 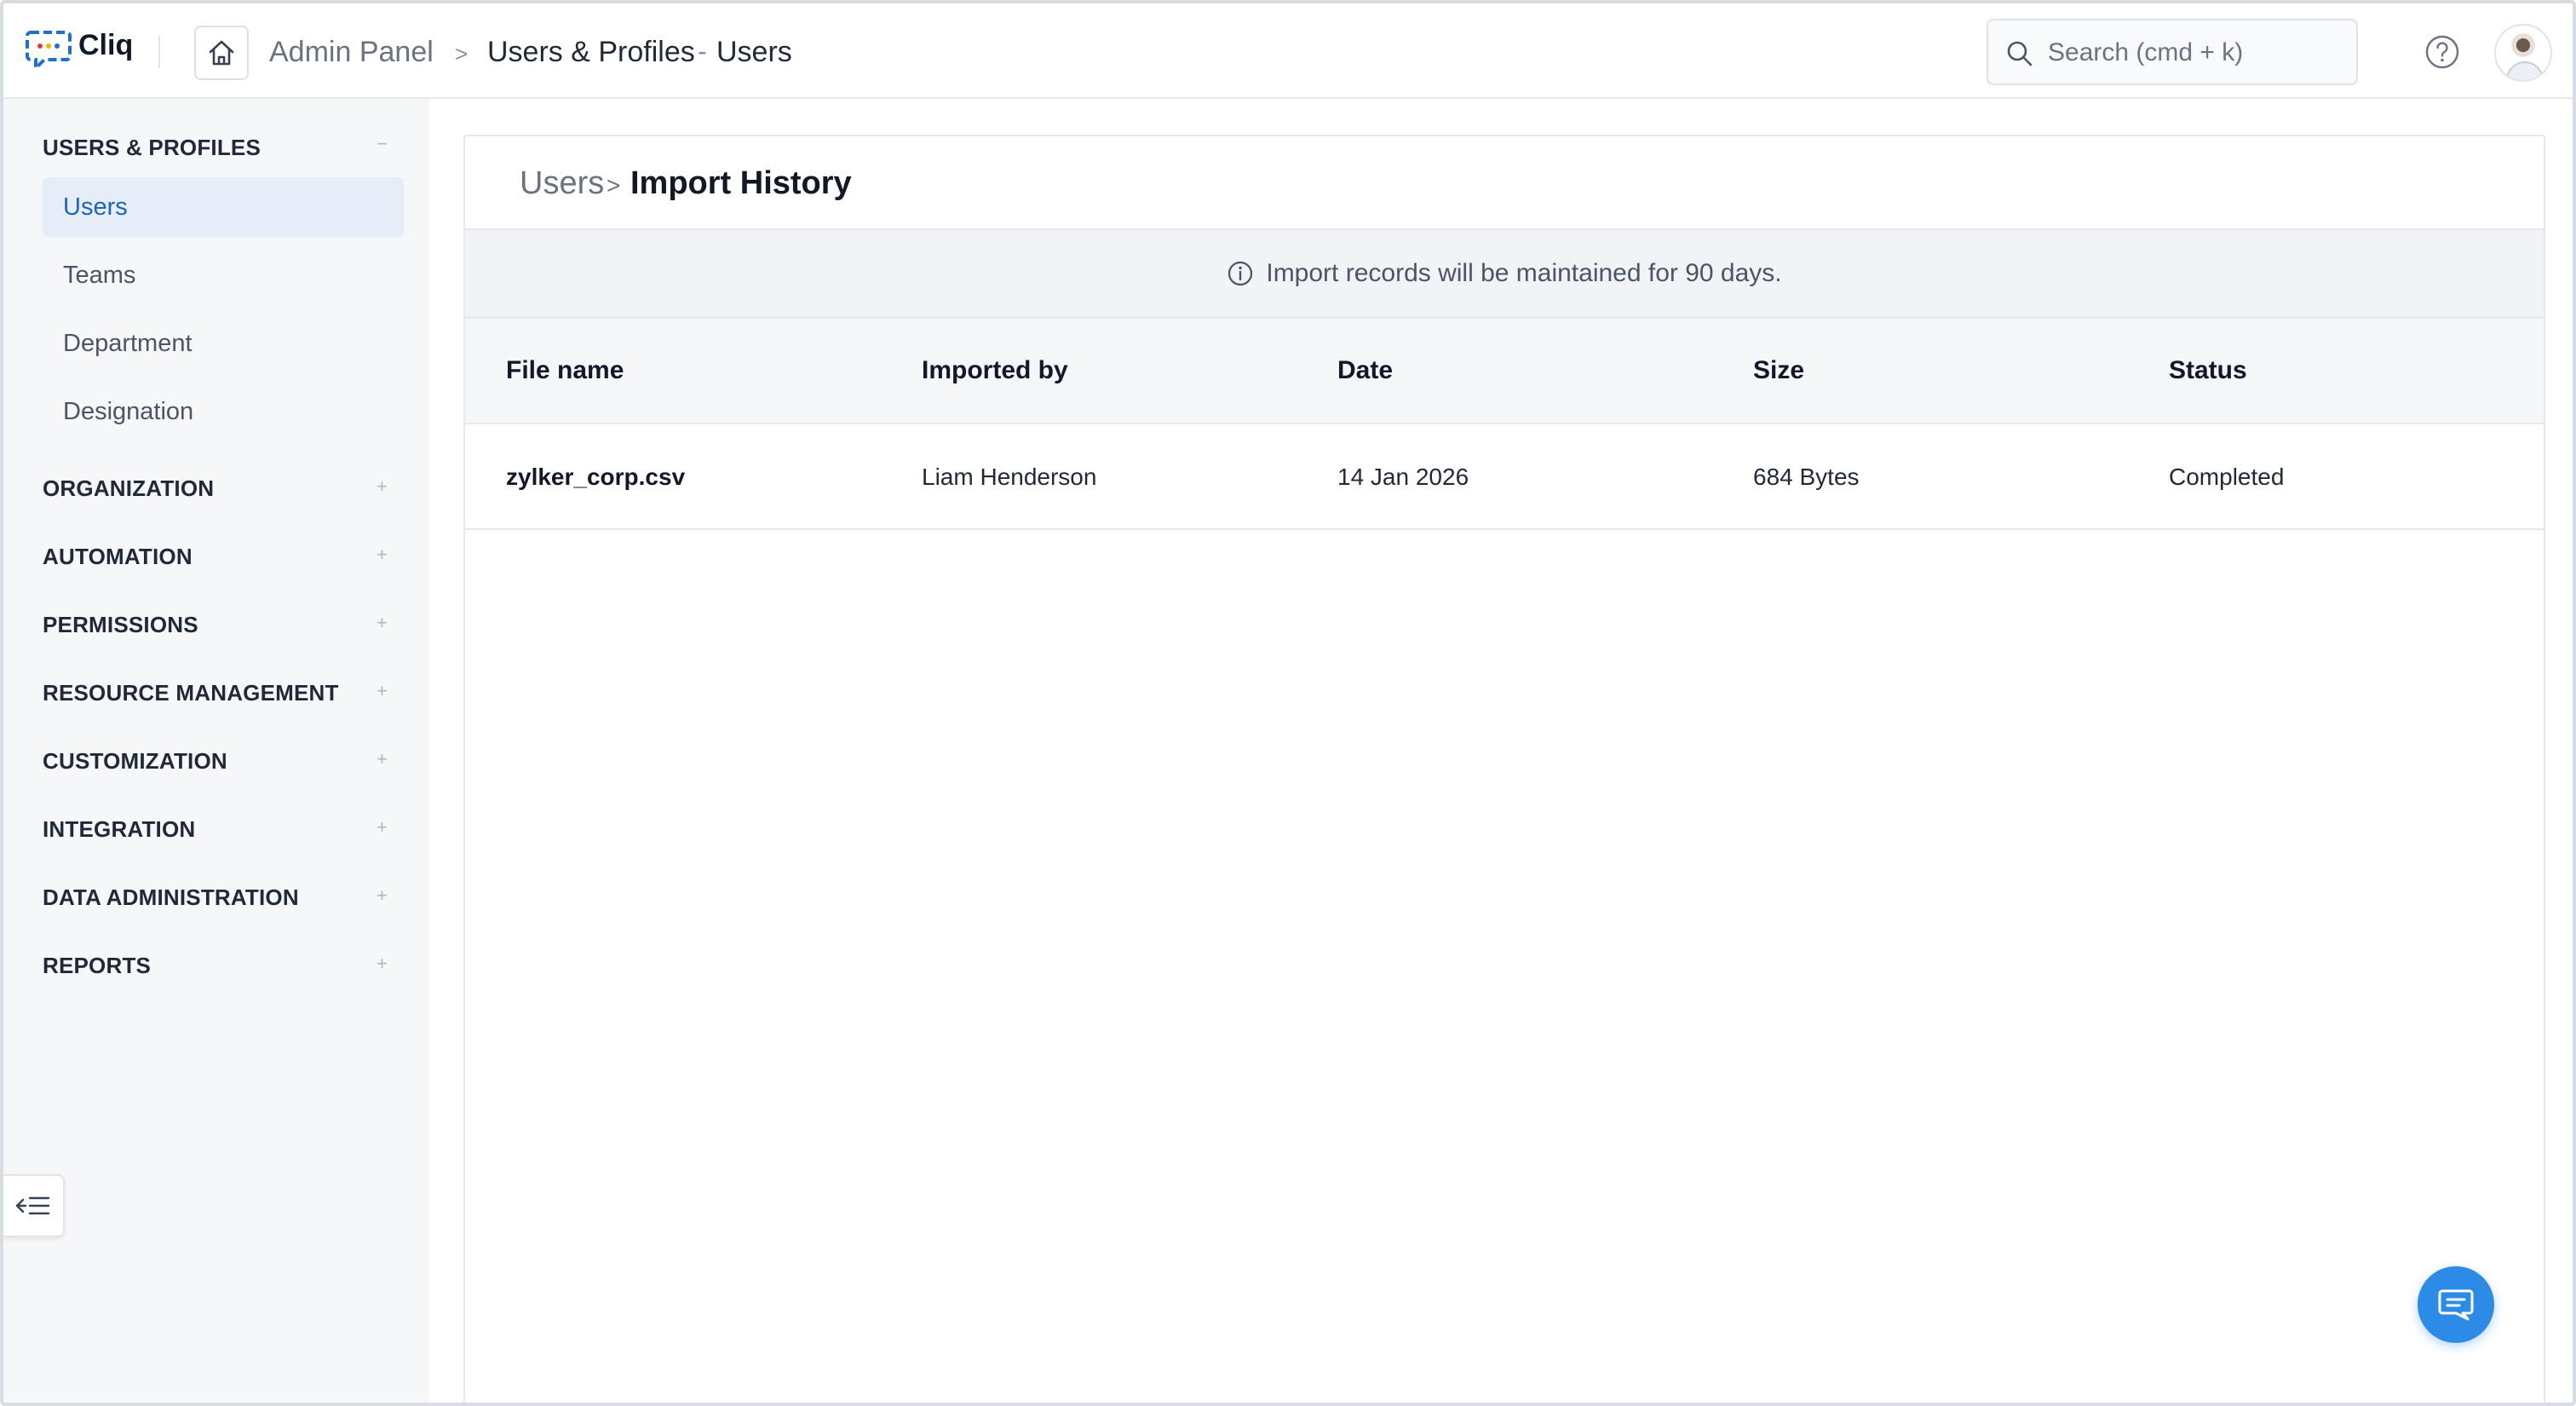 I want to click on home-button, so click(x=222, y=53).